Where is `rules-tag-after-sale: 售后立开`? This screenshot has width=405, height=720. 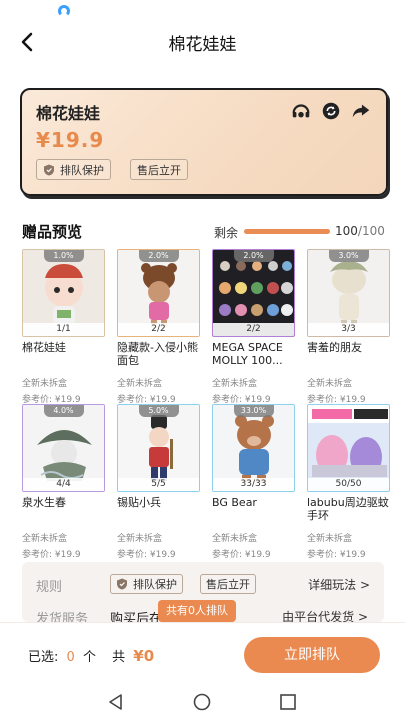 rules-tag-after-sale: 售后立开 is located at coordinates (228, 584).